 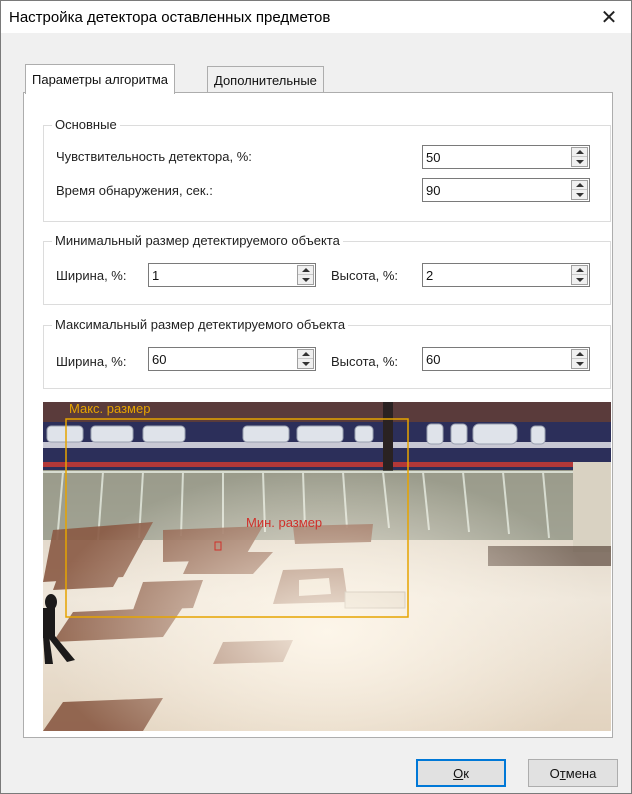 What do you see at coordinates (156, 275) in the screenshot?
I see `min-width-value: 1` at bounding box center [156, 275].